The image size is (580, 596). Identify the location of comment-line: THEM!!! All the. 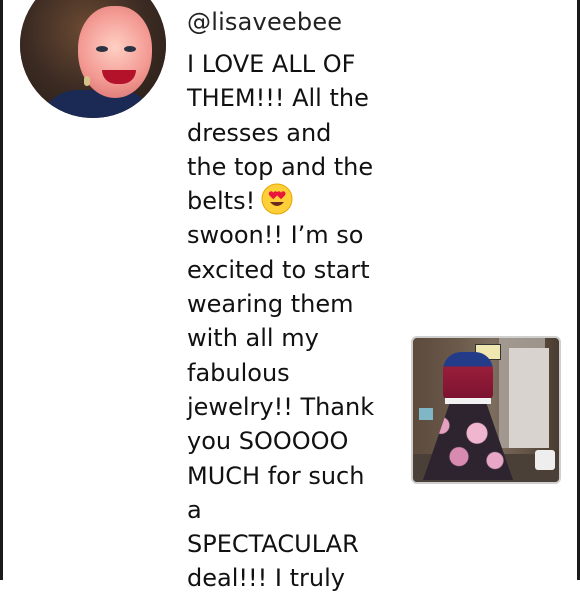
(278, 98).